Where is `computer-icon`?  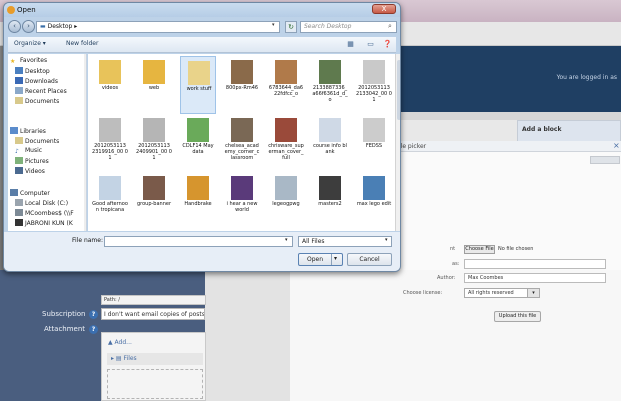
computer-icon is located at coordinates (14, 192).